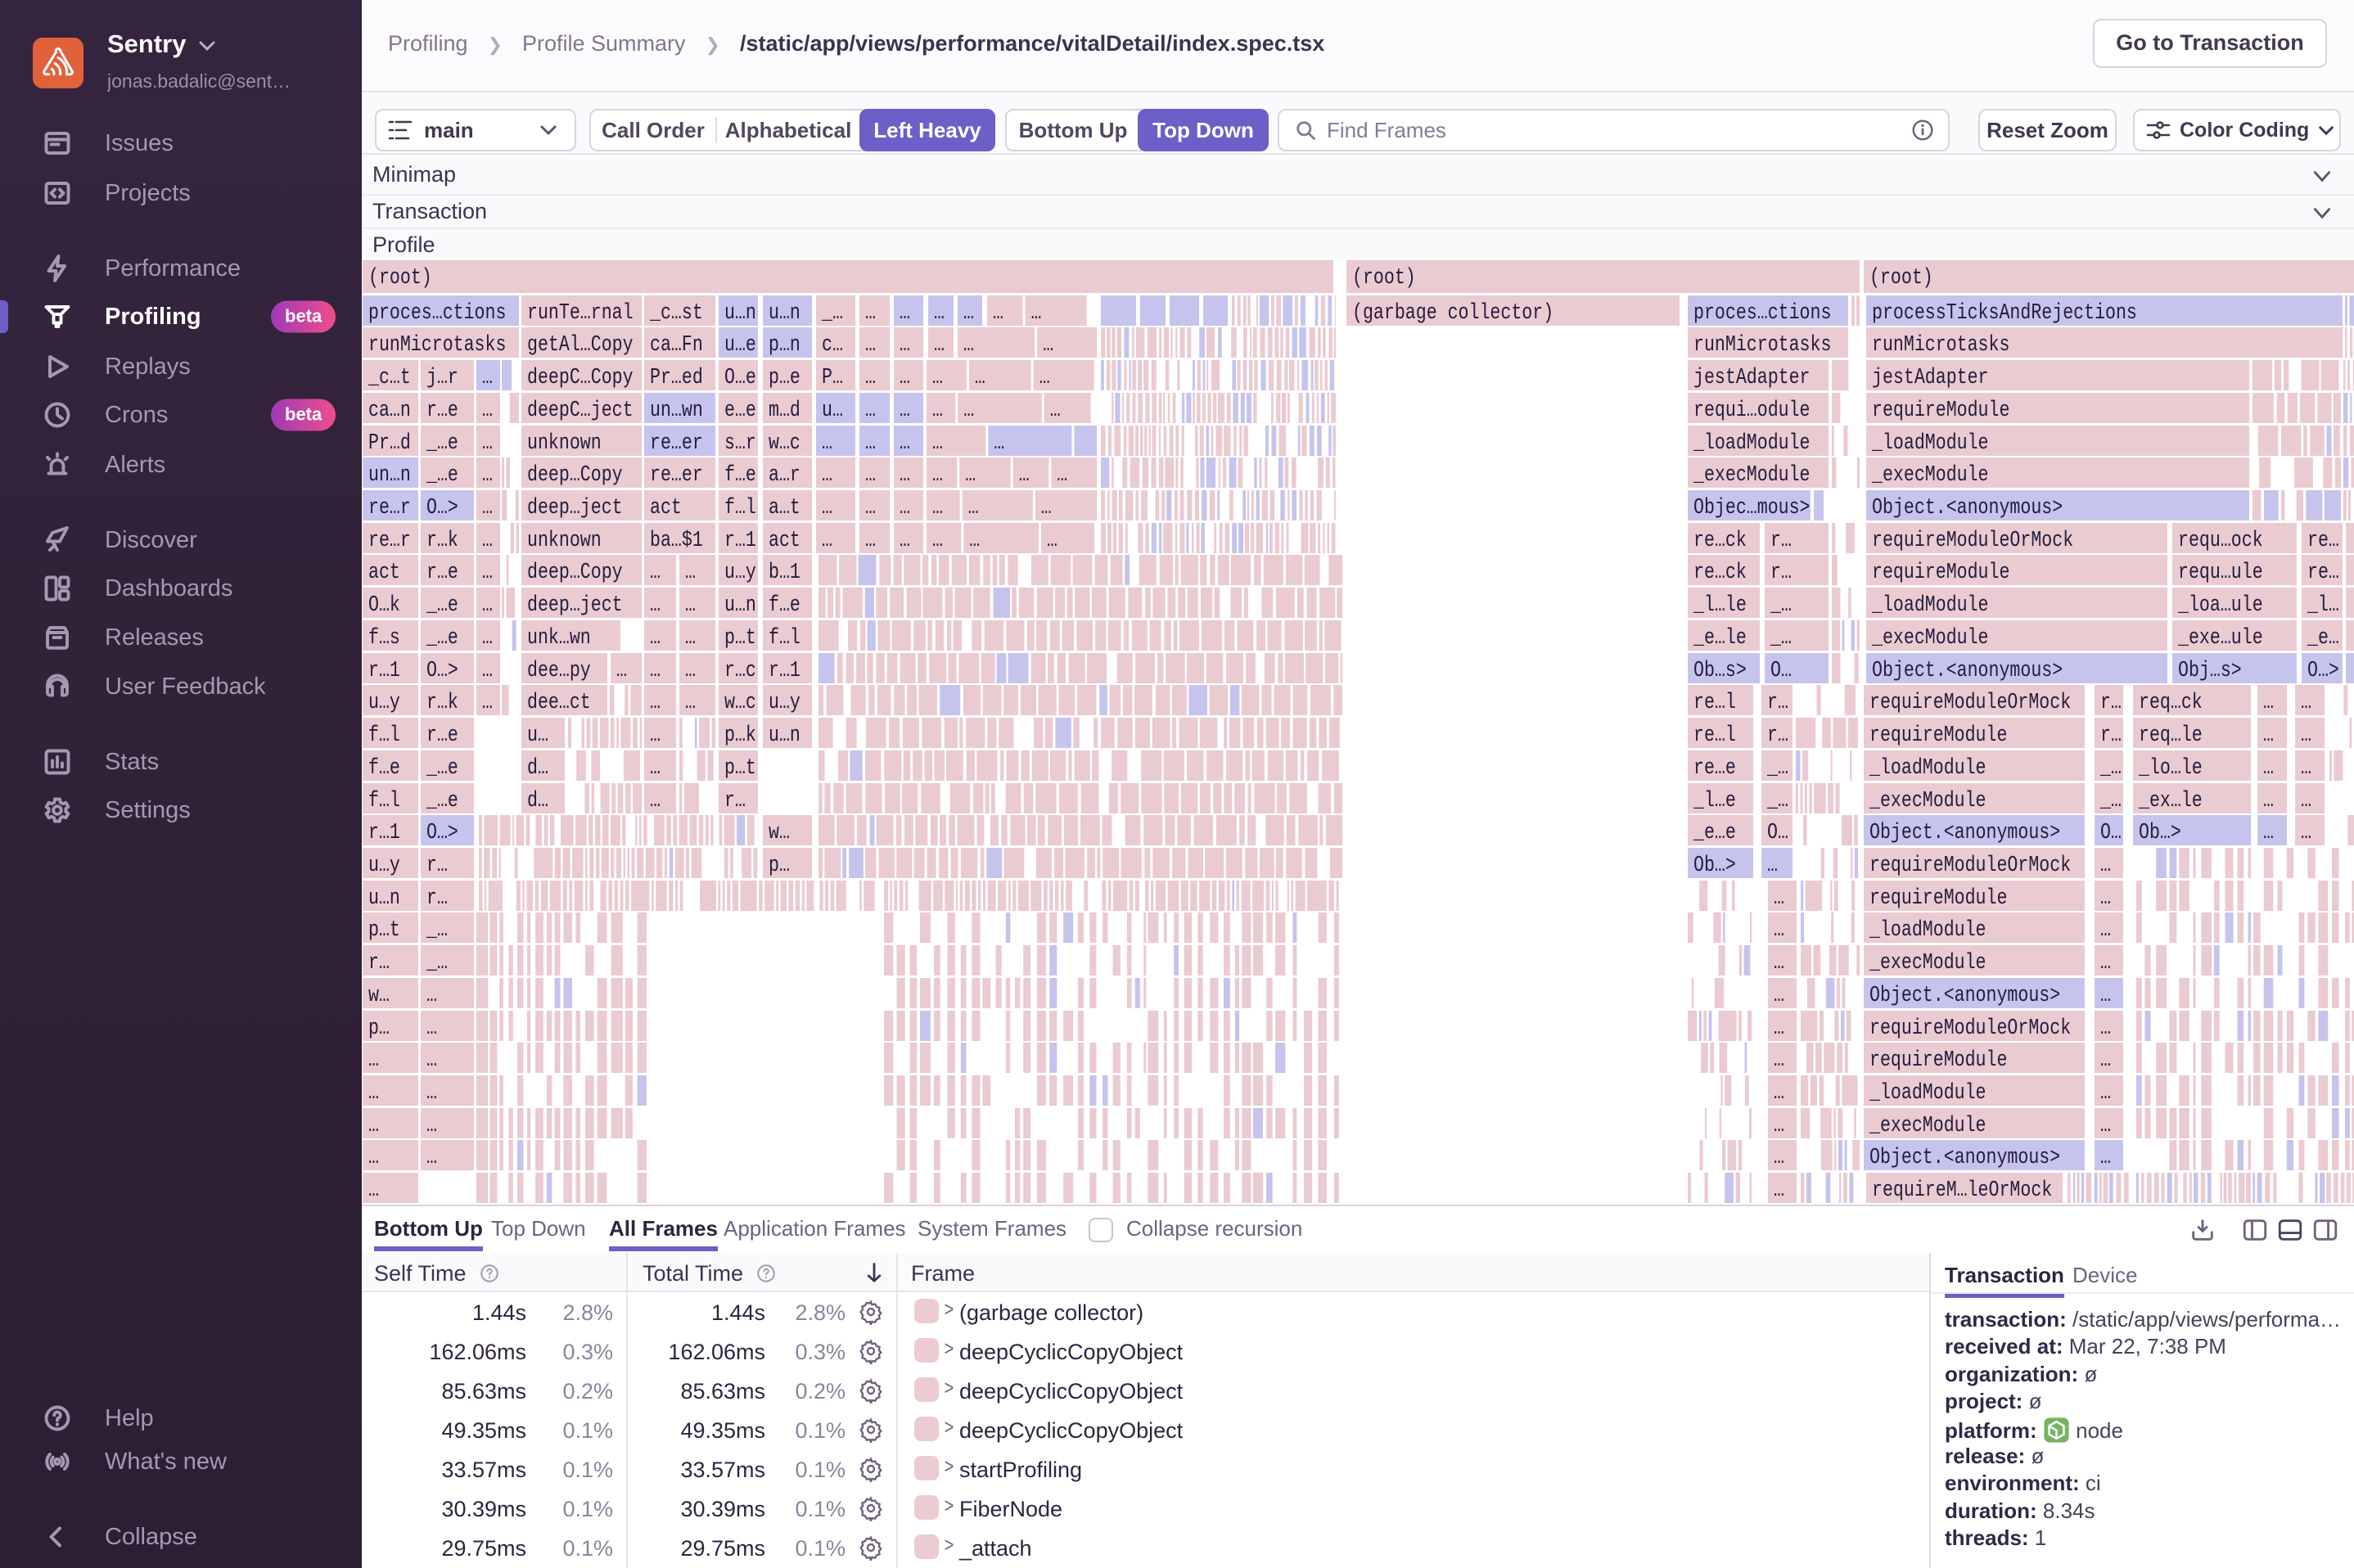 The width and height of the screenshot is (2354, 1568). I want to click on svg-text: unk…wn, so click(559, 638).